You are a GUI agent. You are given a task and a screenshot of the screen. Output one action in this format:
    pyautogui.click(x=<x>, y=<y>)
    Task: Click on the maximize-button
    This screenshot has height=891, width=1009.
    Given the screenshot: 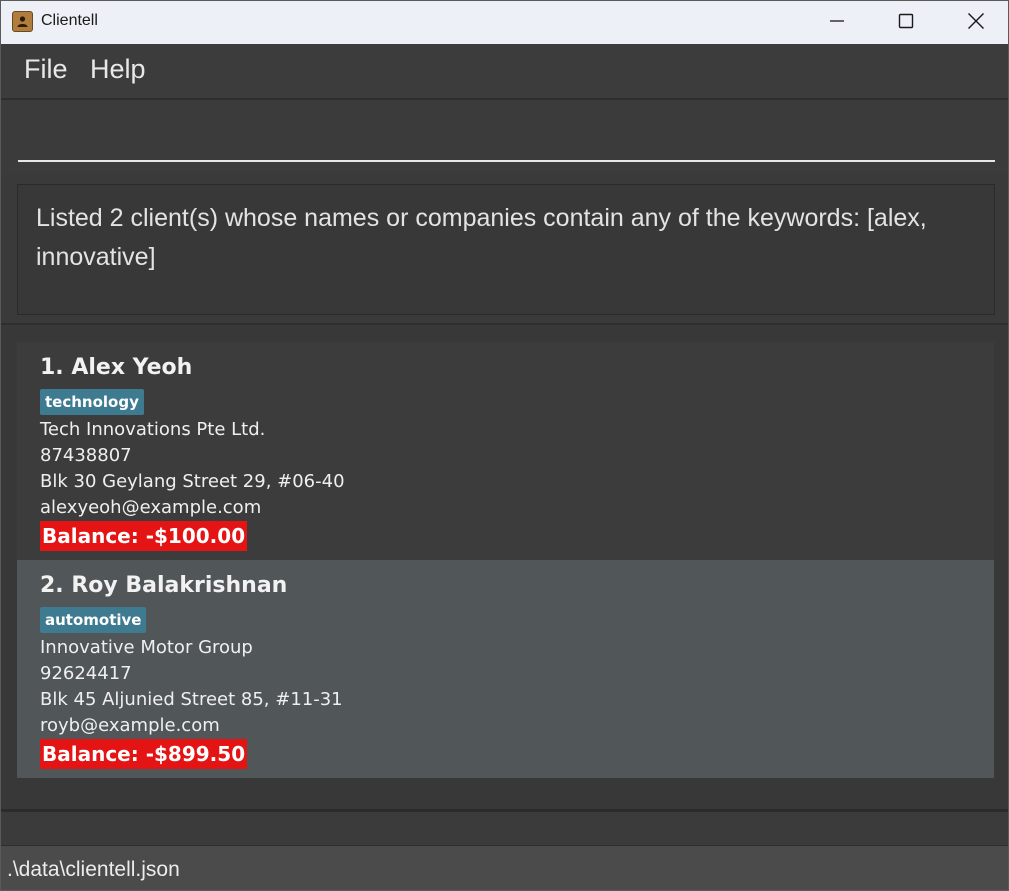 What is the action you would take?
    pyautogui.click(x=906, y=22)
    